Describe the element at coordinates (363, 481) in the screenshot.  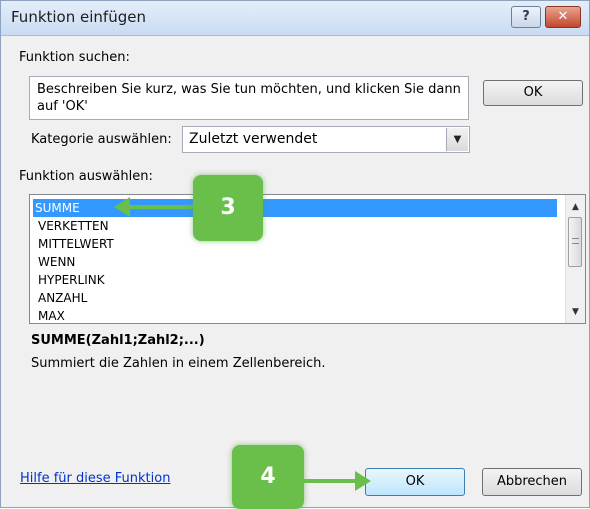
I see `arrow-right-icon` at that location.